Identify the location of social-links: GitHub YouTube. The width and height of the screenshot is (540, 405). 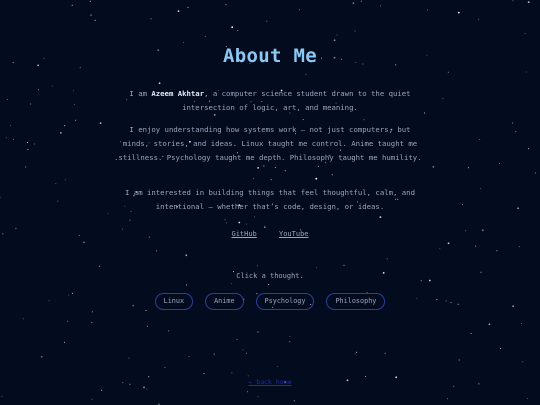
(270, 234).